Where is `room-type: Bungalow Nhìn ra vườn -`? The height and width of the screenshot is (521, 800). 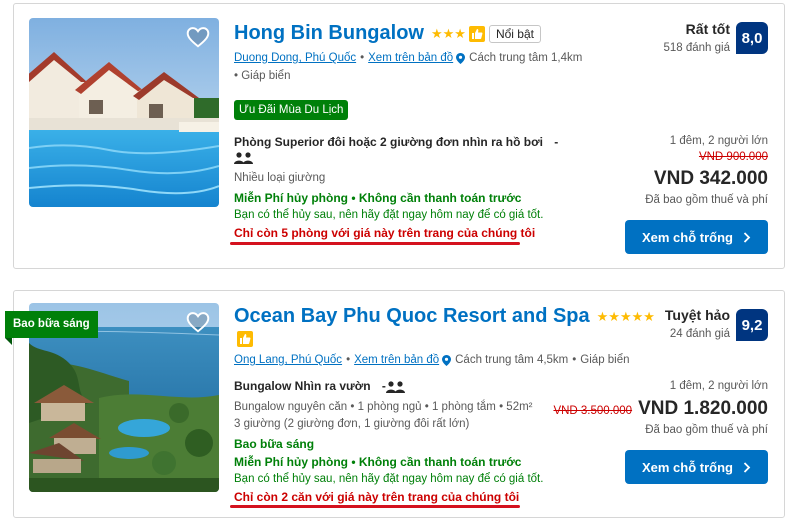 room-type: Bungalow Nhìn ra vườn - is located at coordinates (310, 386).